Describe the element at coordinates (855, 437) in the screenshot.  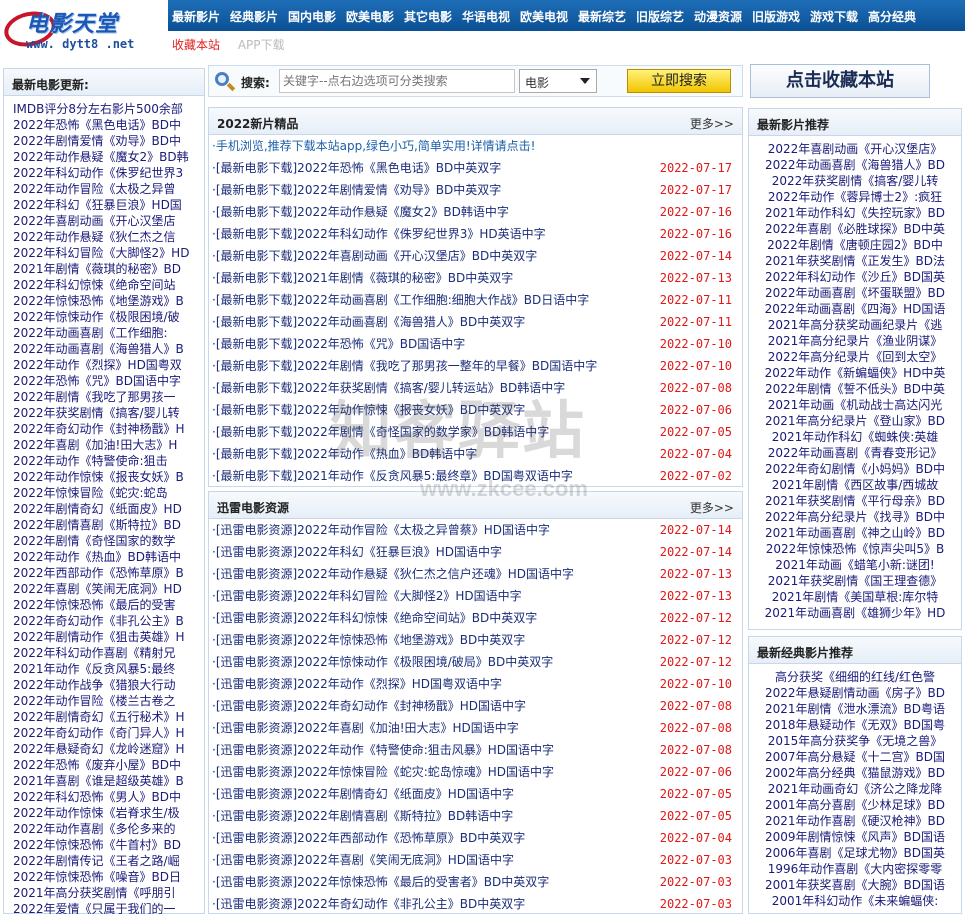
I see `movie-link: 2021年动作科幻《蜘蛛侠:英雄` at that location.